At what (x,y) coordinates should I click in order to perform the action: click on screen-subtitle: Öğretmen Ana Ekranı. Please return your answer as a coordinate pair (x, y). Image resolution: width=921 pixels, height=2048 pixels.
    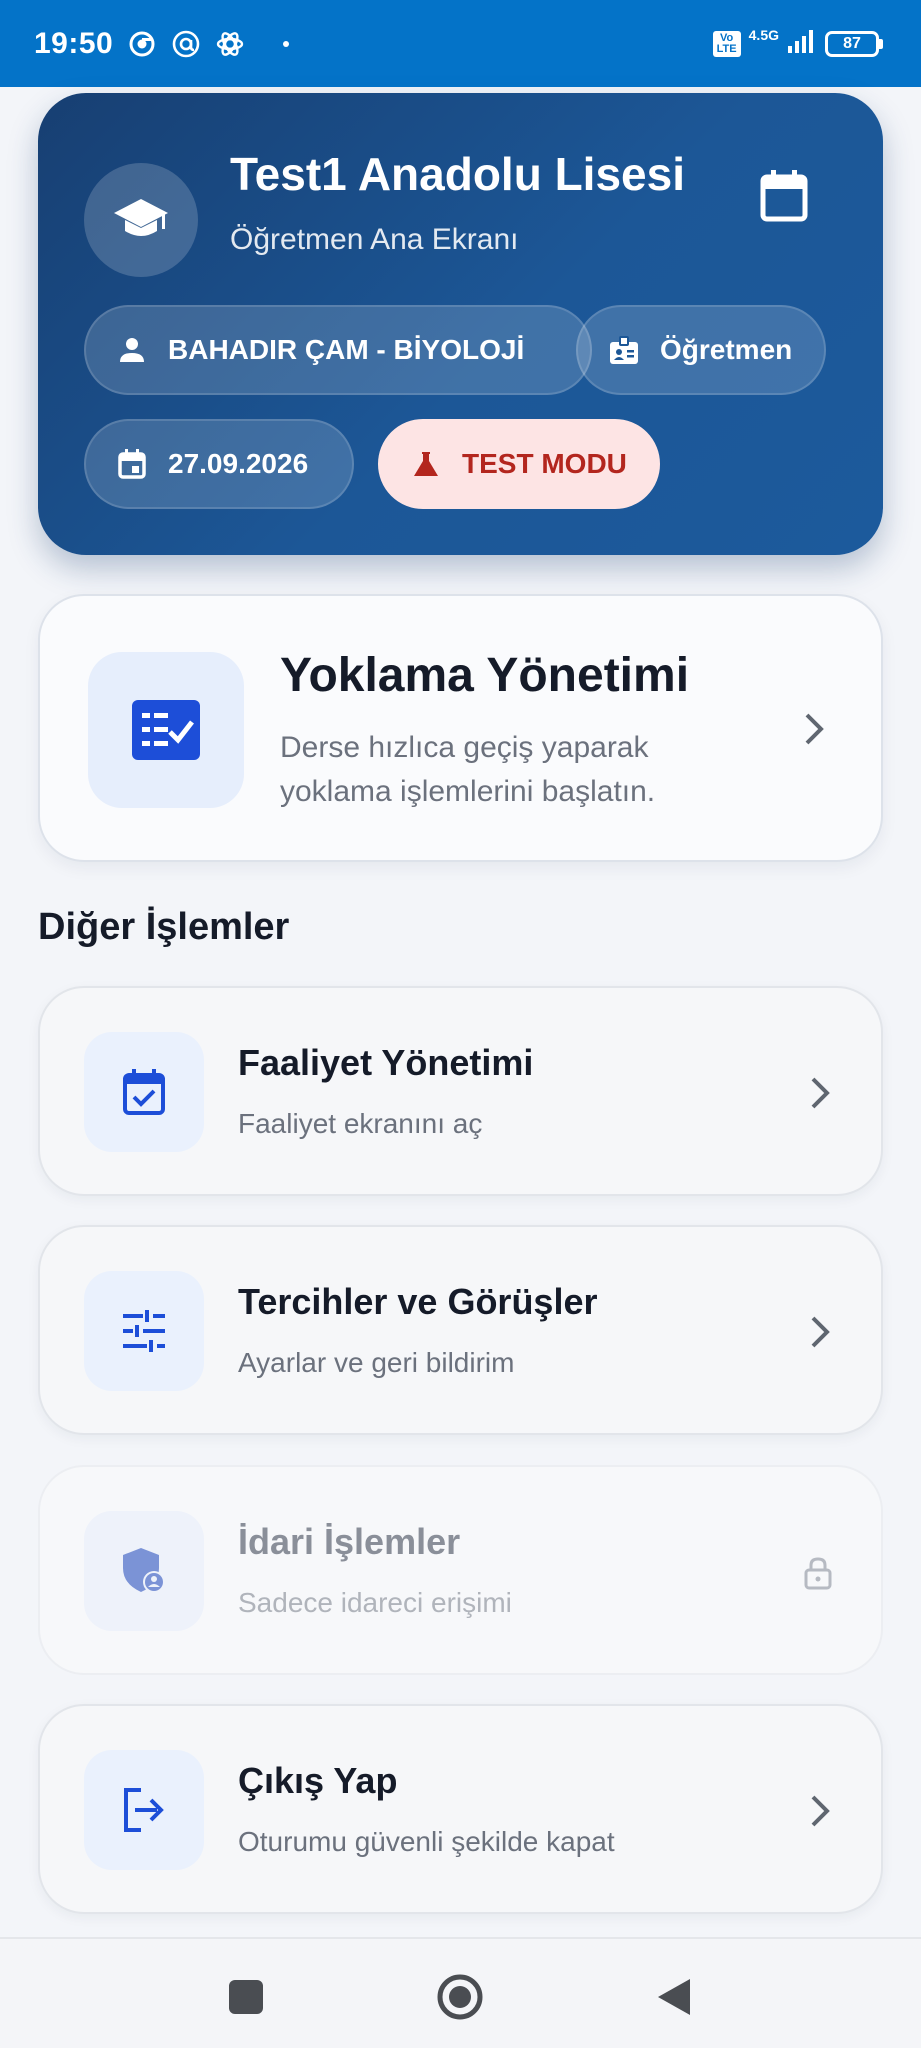
    Looking at the image, I should click on (374, 239).